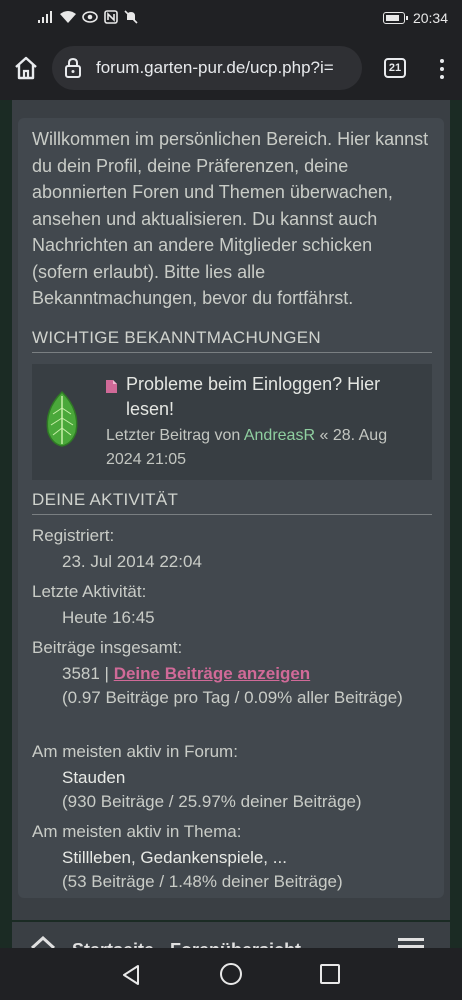  I want to click on recent-apps-icon, so click(330, 974).